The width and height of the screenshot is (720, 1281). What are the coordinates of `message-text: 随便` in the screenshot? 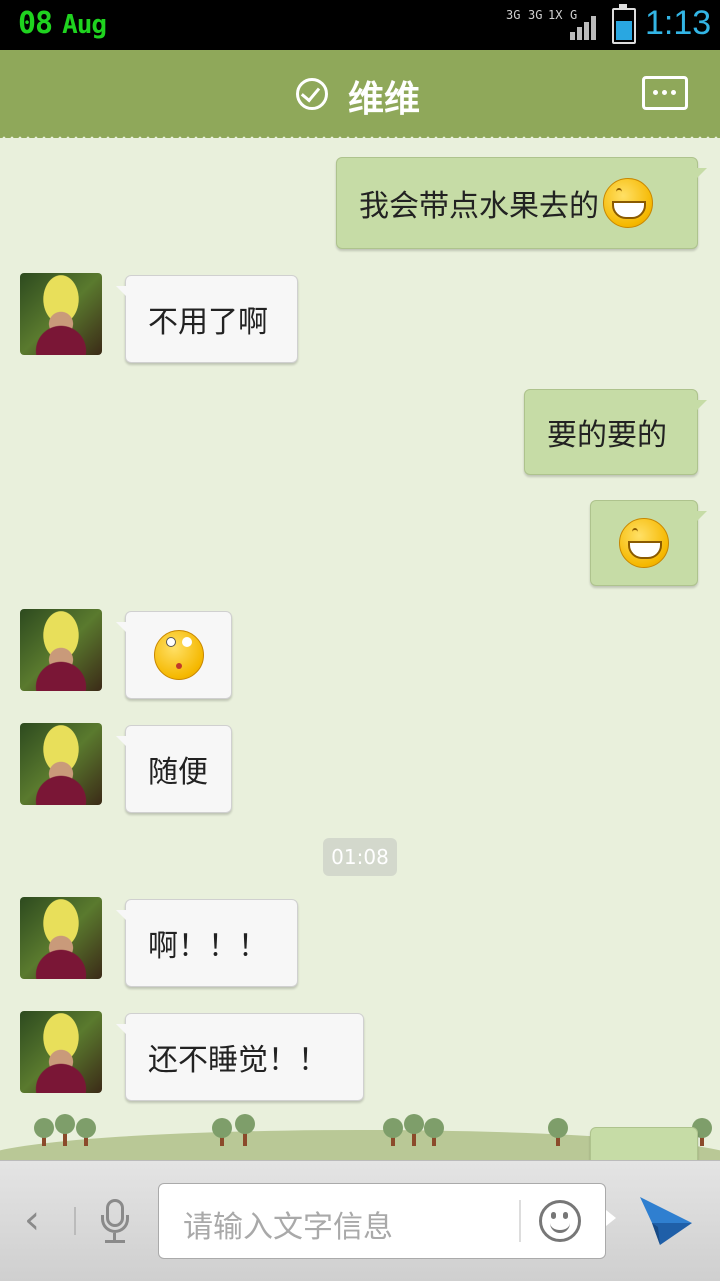 It's located at (178, 772).